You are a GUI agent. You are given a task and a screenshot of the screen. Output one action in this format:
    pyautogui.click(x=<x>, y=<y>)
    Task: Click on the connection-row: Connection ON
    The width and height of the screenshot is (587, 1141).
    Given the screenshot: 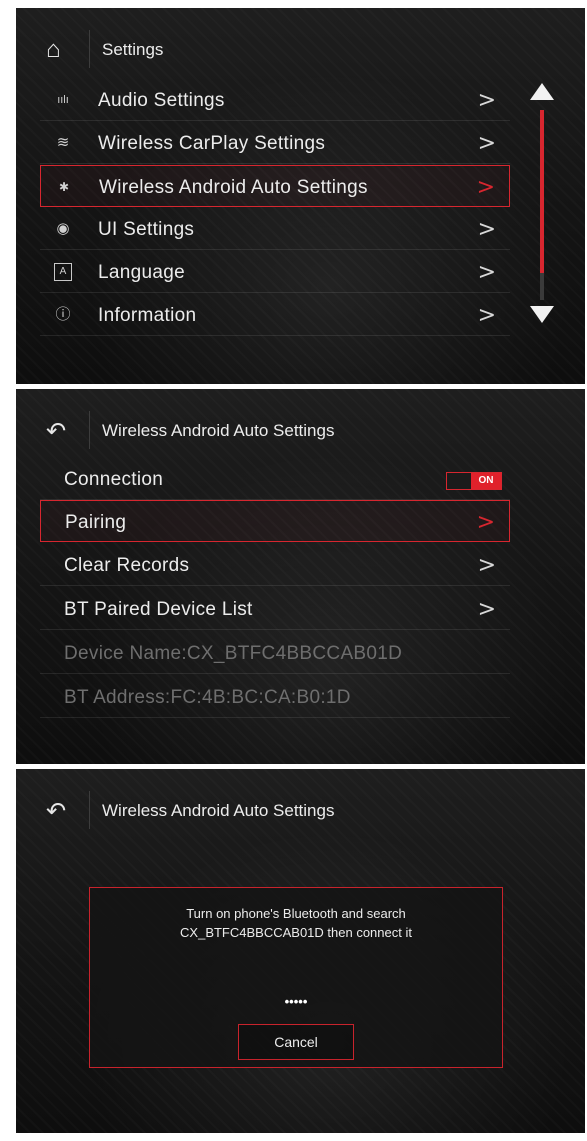 What is the action you would take?
    pyautogui.click(x=275, y=479)
    